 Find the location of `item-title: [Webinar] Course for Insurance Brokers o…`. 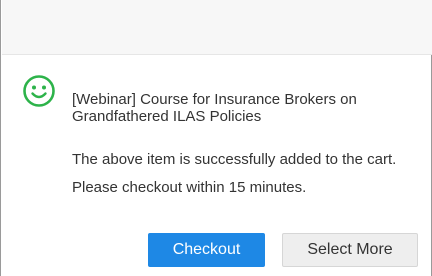

item-title: [Webinar] Course for Insurance Brokers o… is located at coordinates (214, 108).